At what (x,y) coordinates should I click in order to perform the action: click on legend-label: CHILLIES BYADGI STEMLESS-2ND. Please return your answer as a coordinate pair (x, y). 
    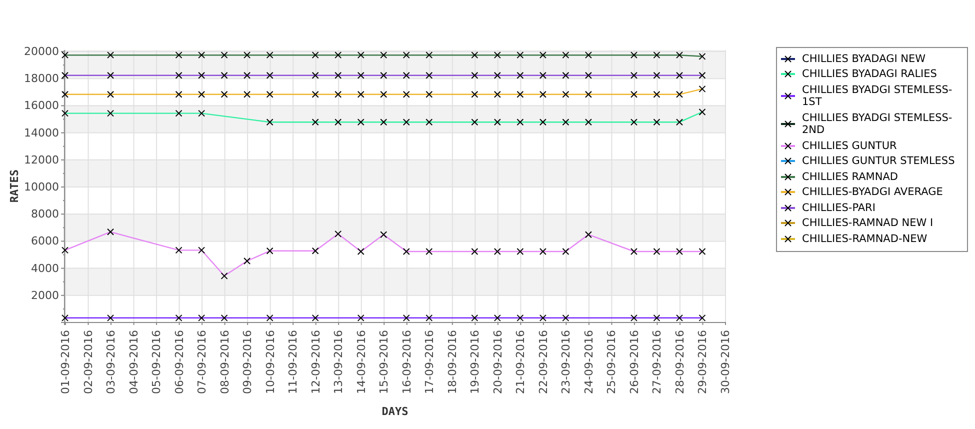
    Looking at the image, I should click on (878, 124).